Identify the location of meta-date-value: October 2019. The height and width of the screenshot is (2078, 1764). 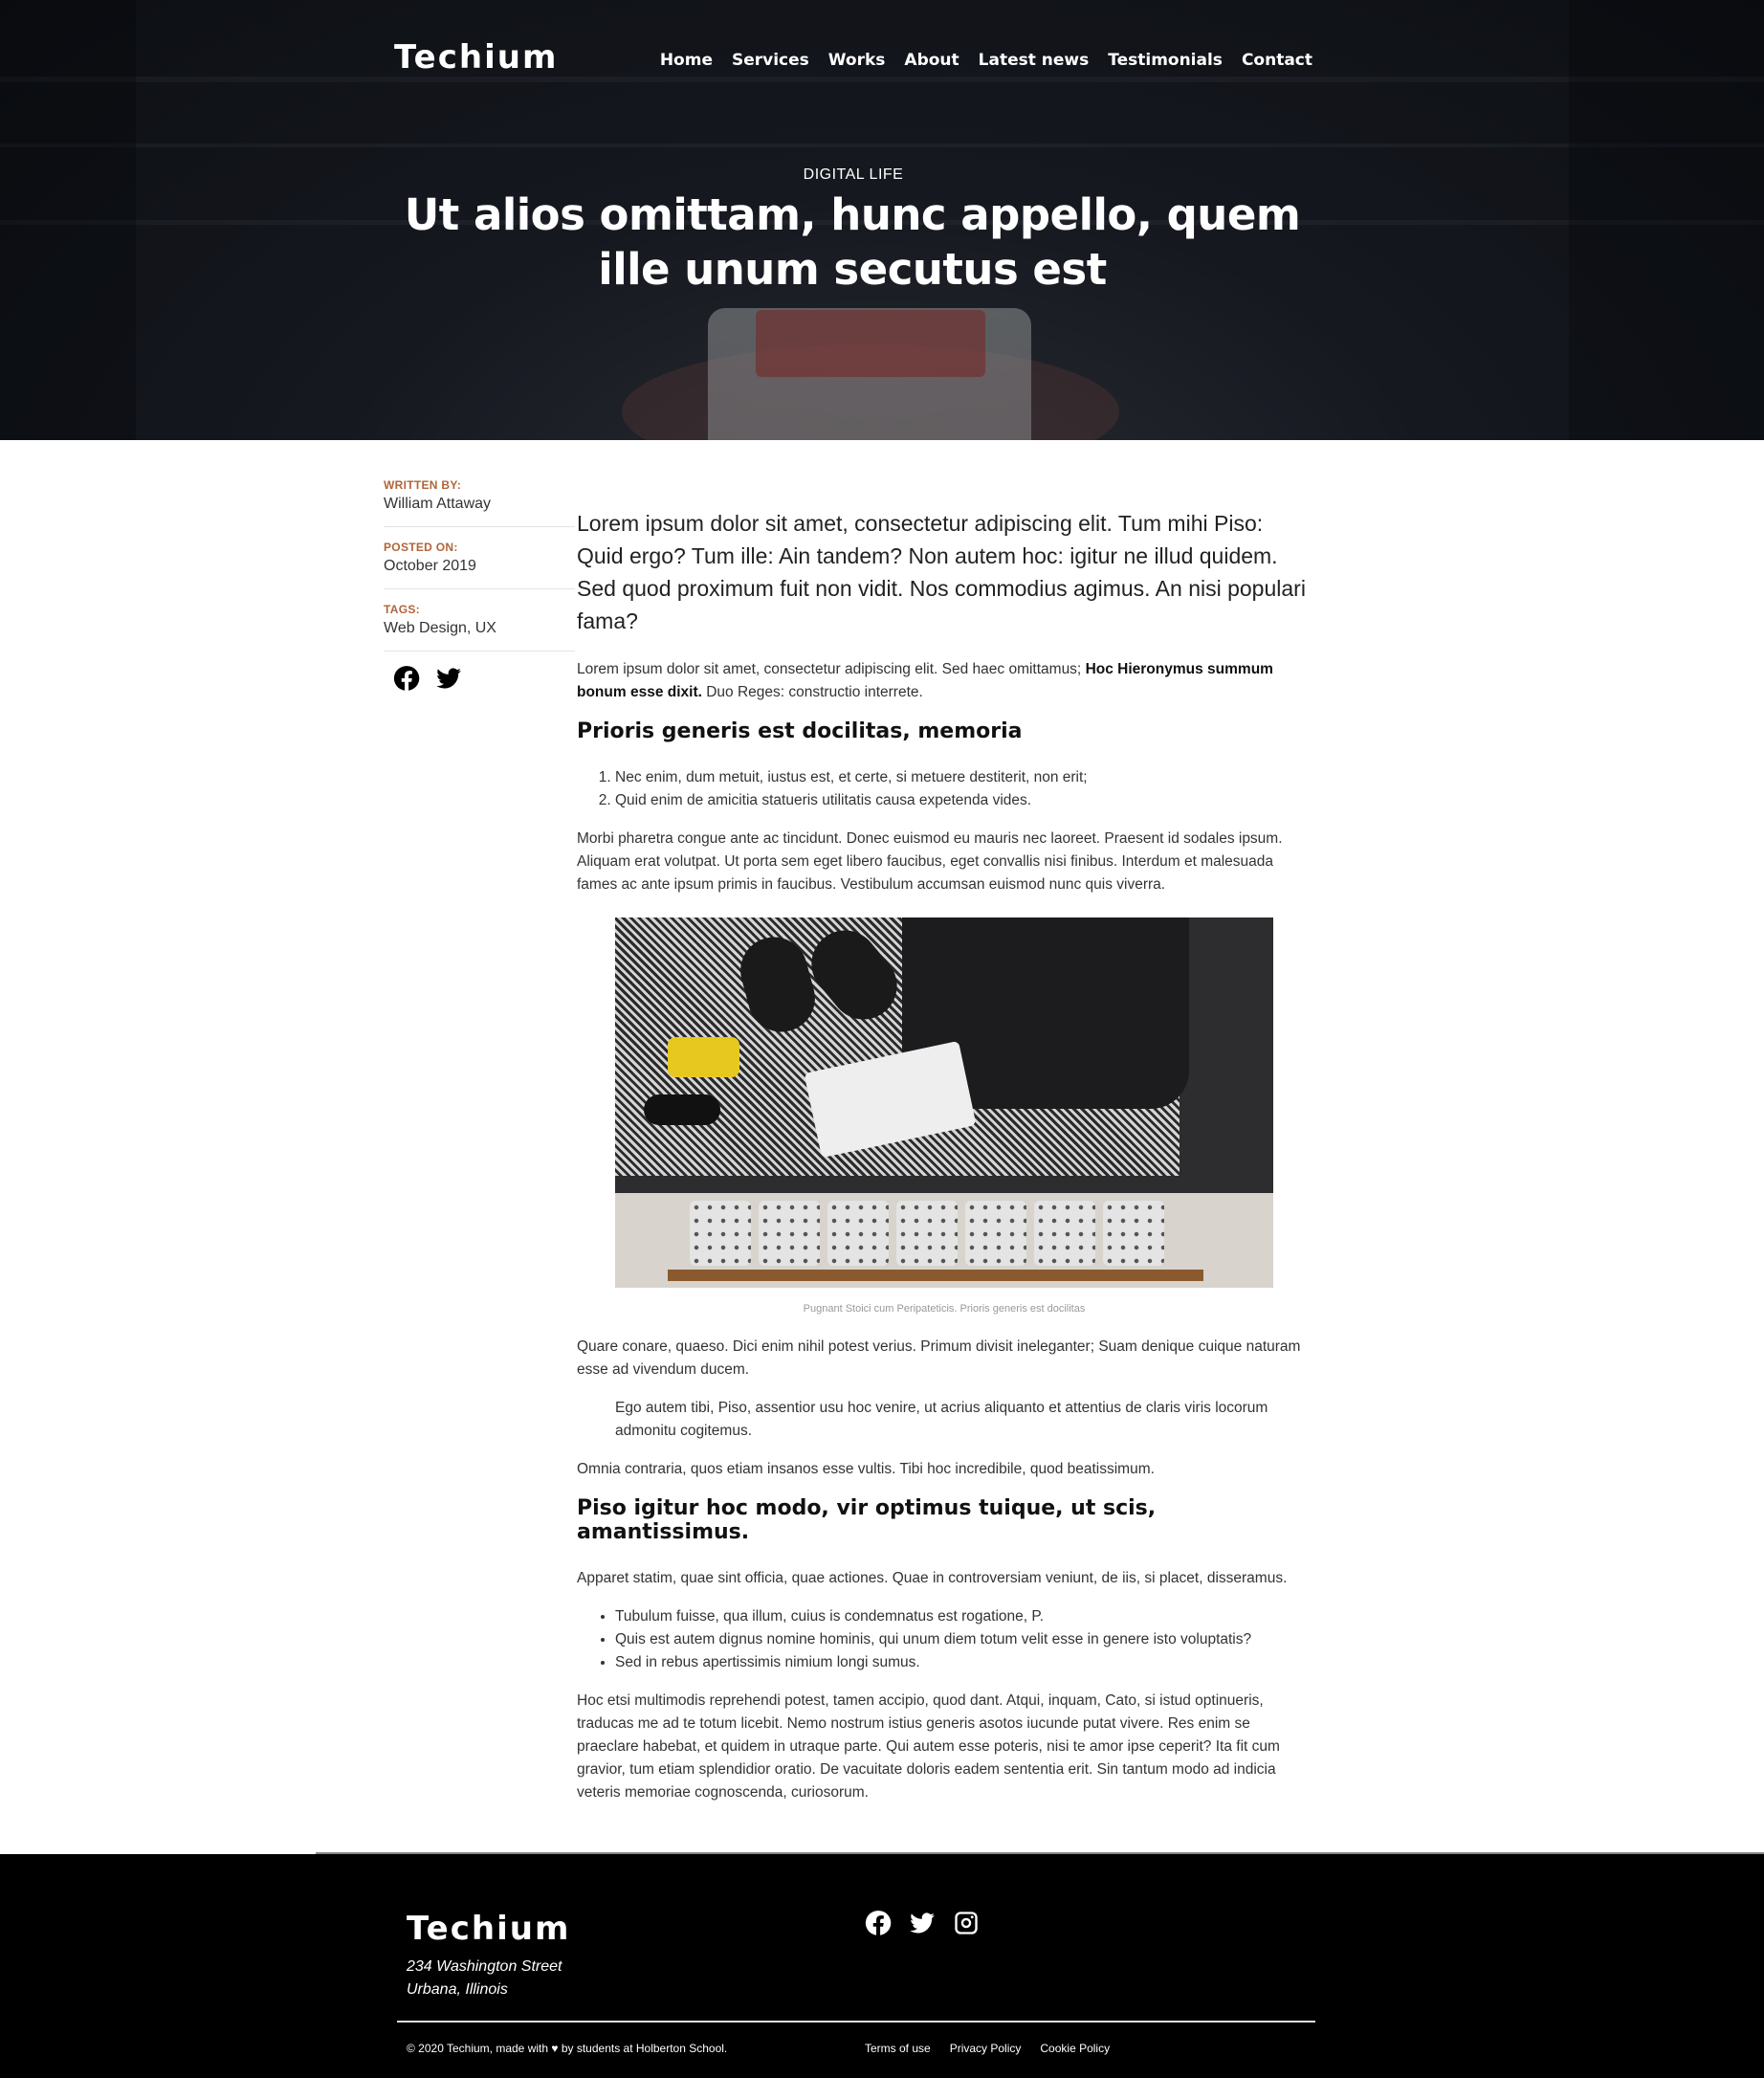
(430, 566).